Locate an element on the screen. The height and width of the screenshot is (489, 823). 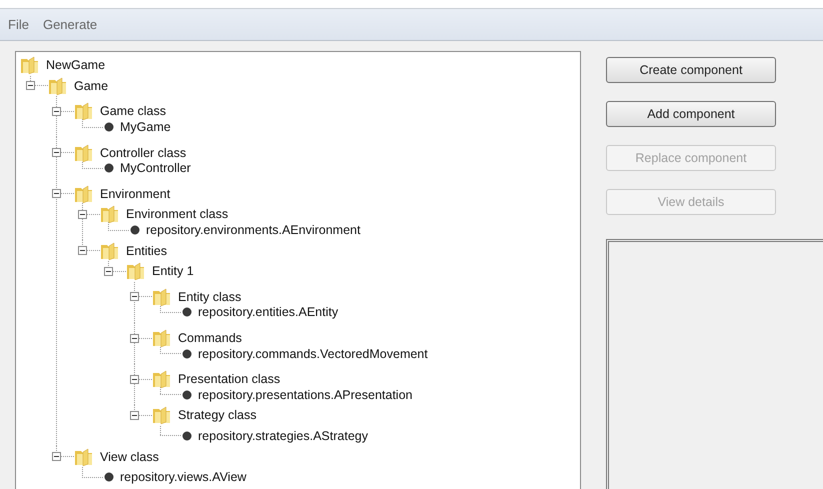
tree-item: Entity 1 is located at coordinates (173, 271).